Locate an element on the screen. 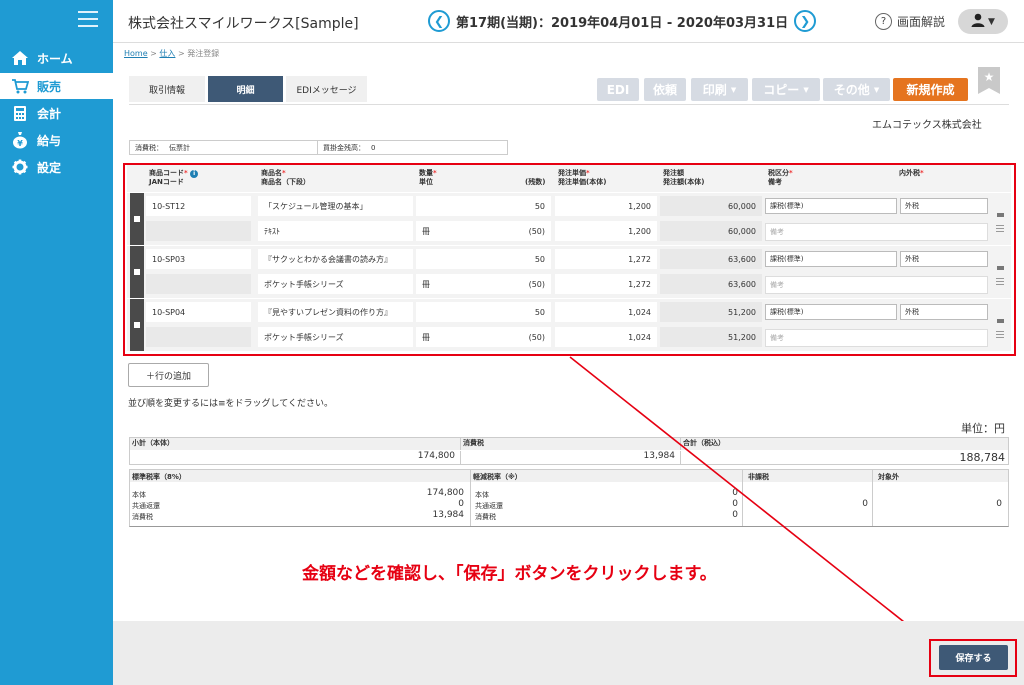 The image size is (1024, 685). breadcrumb-home: Home is located at coordinates (136, 53).